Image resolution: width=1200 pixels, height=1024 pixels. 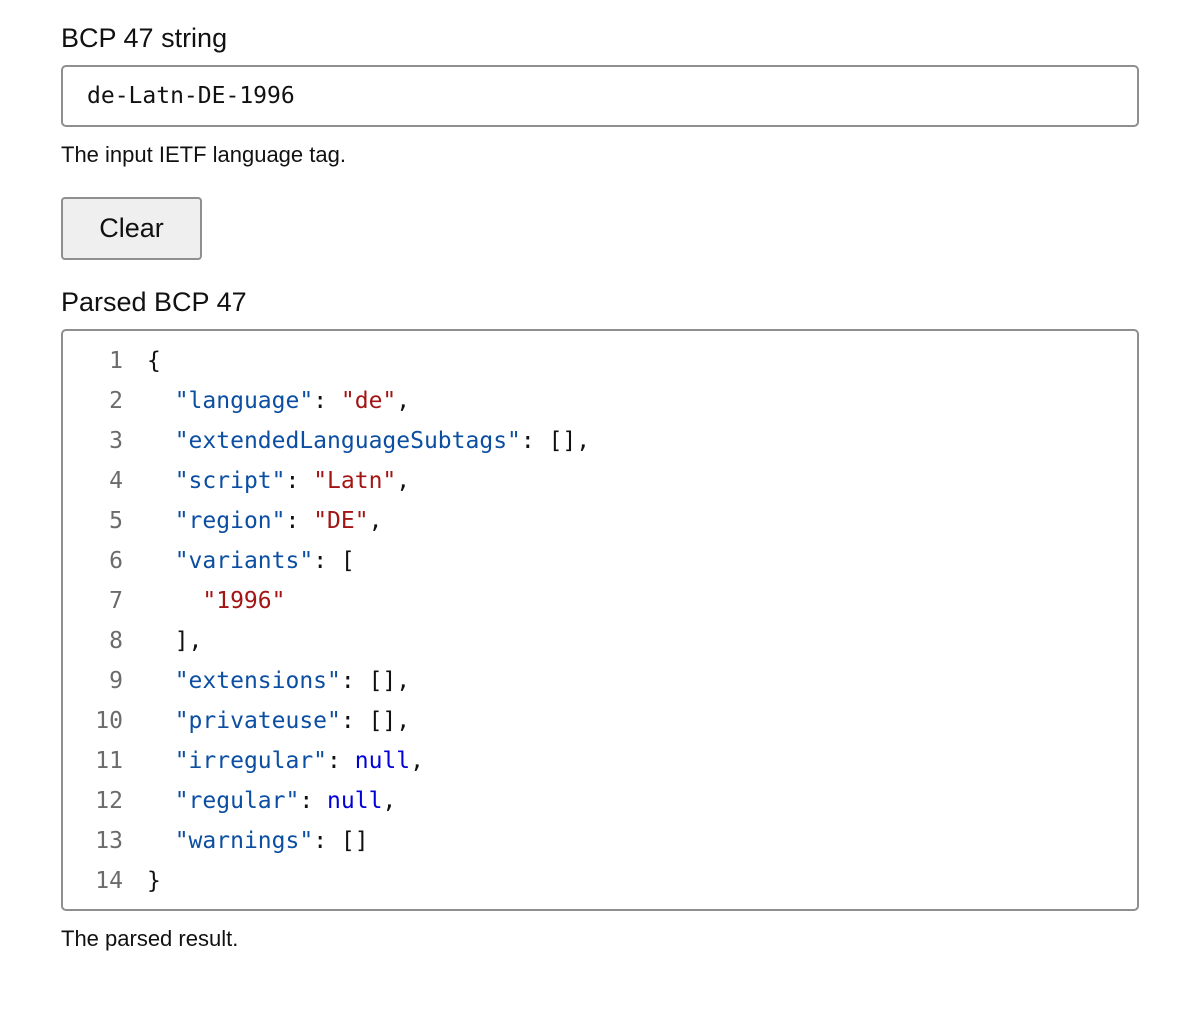 What do you see at coordinates (142, 881) in the screenshot?
I see `code-text: }` at bounding box center [142, 881].